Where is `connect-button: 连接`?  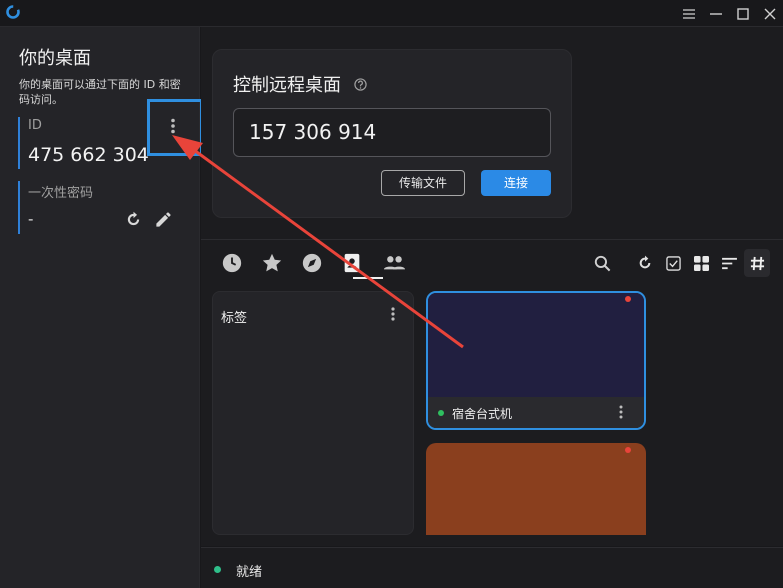 connect-button: 连接 is located at coordinates (516, 183).